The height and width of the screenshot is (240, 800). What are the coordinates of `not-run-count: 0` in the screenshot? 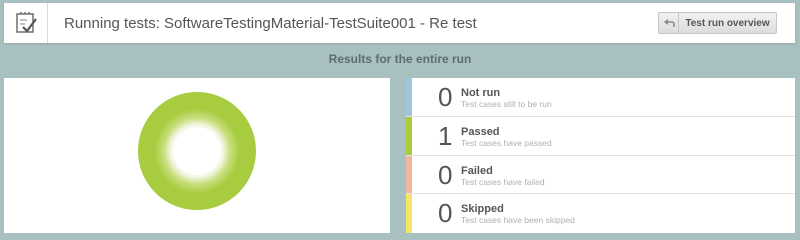 It's located at (445, 97).